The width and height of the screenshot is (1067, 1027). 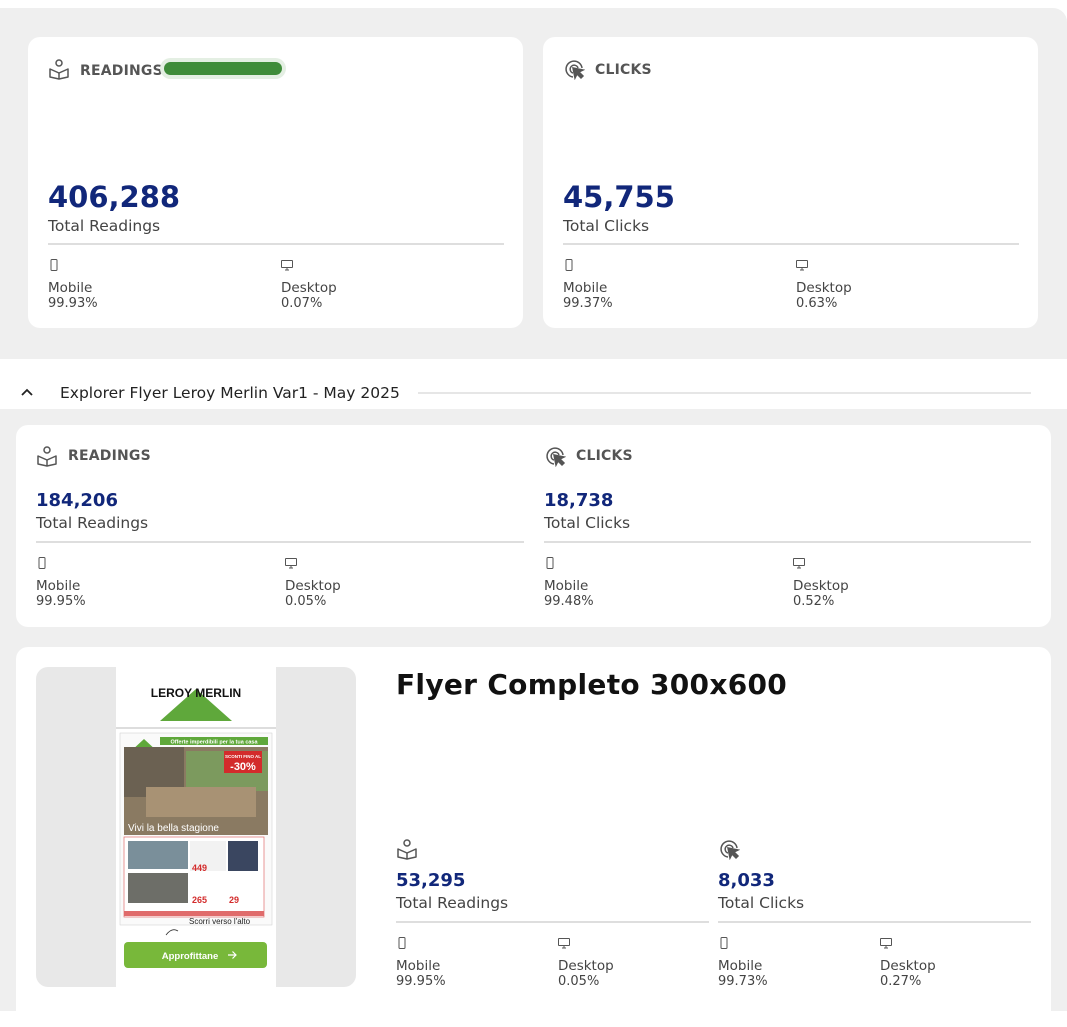 I want to click on readings-progress-fill, so click(x=223, y=68).